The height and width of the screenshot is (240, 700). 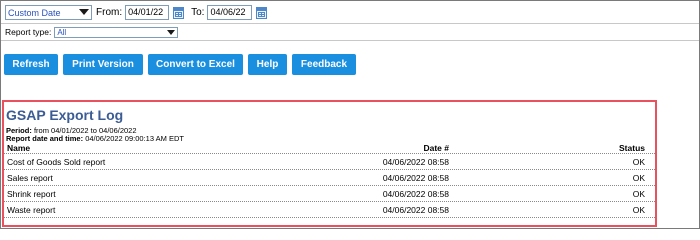 What do you see at coordinates (147, 12) in the screenshot?
I see `from-date-input: 04/01/22` at bounding box center [147, 12].